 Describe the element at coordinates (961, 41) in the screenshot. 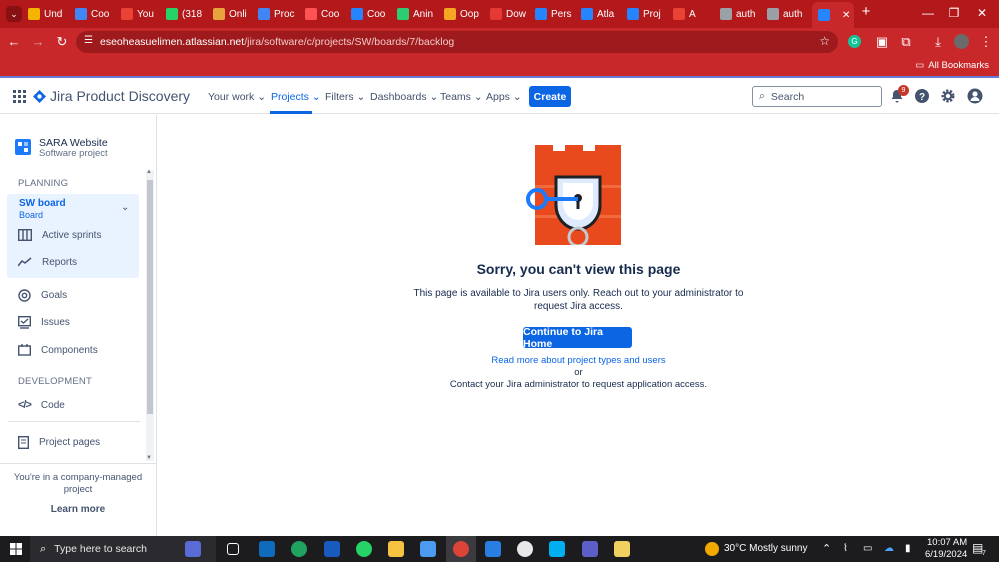

I see `profile-avatar` at that location.